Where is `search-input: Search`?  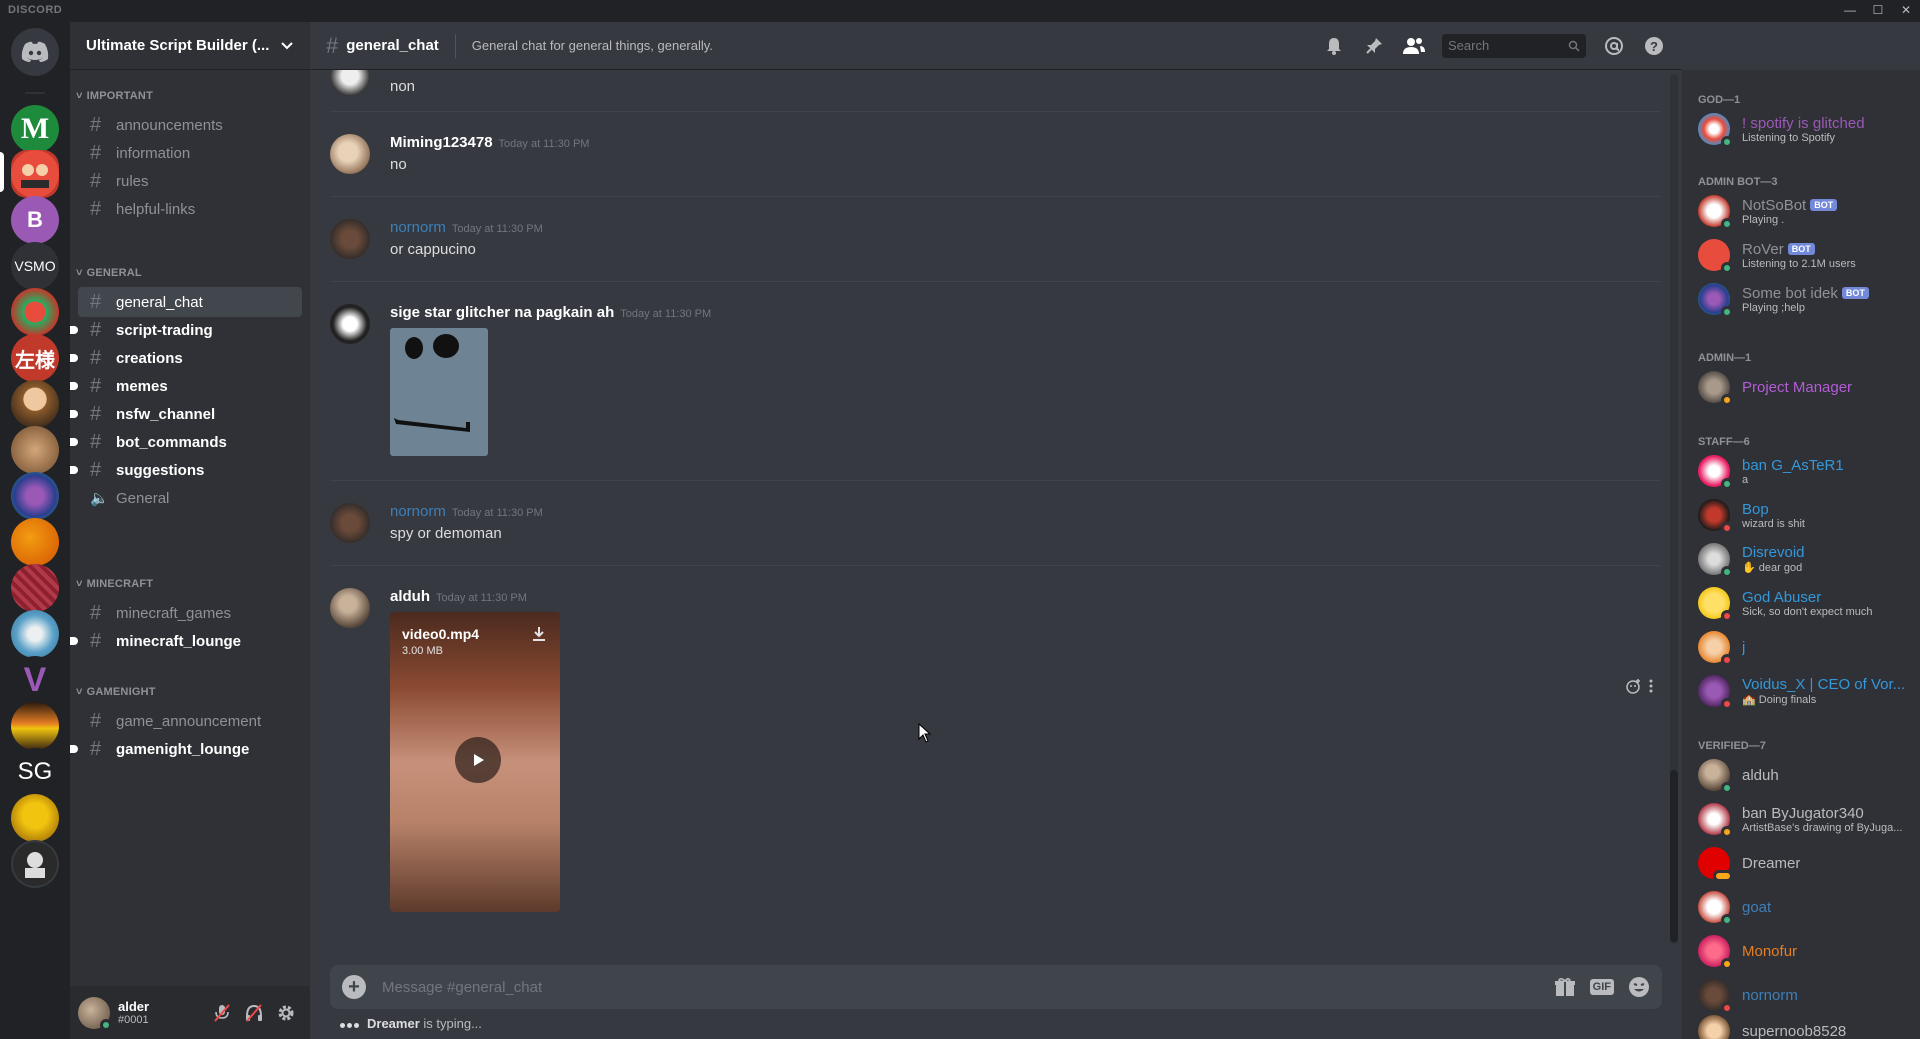 search-input: Search is located at coordinates (1514, 45).